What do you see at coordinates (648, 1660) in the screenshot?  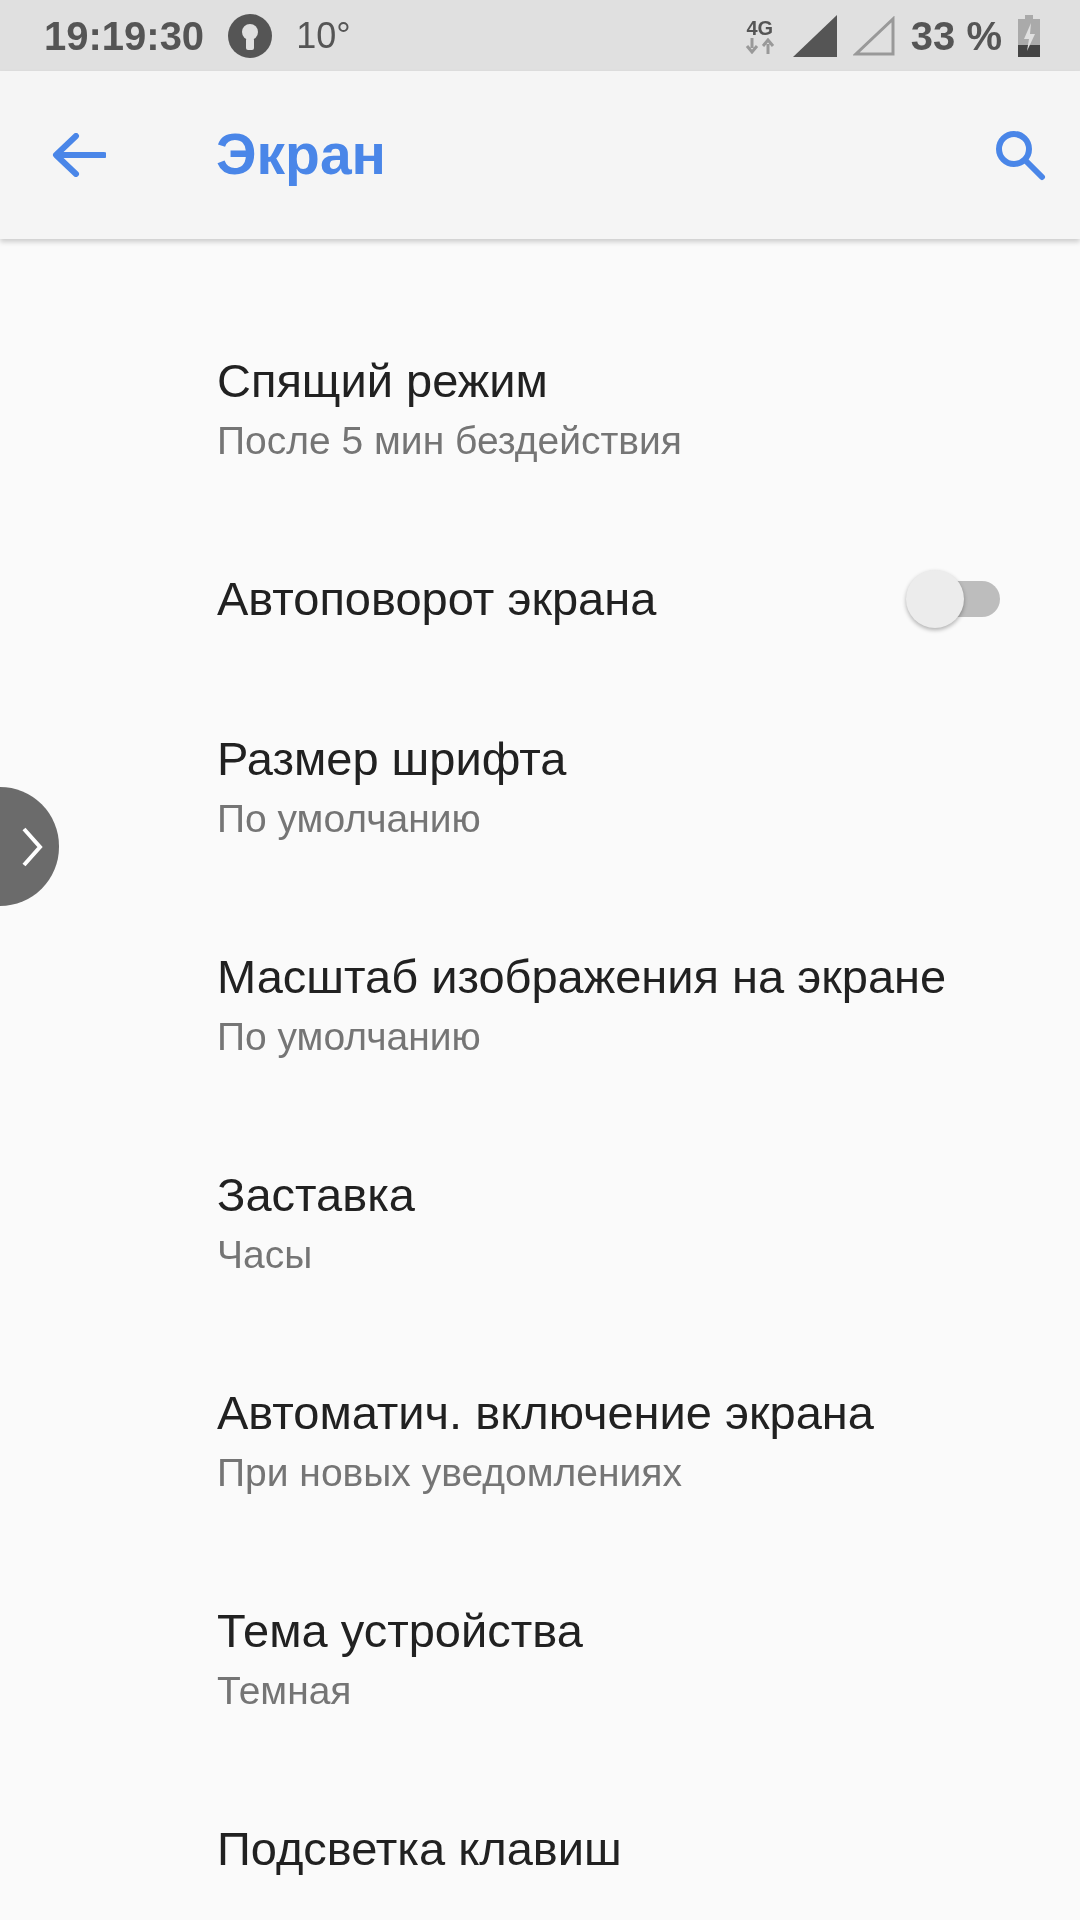 I see `settings-item: Тема устройства Темная` at bounding box center [648, 1660].